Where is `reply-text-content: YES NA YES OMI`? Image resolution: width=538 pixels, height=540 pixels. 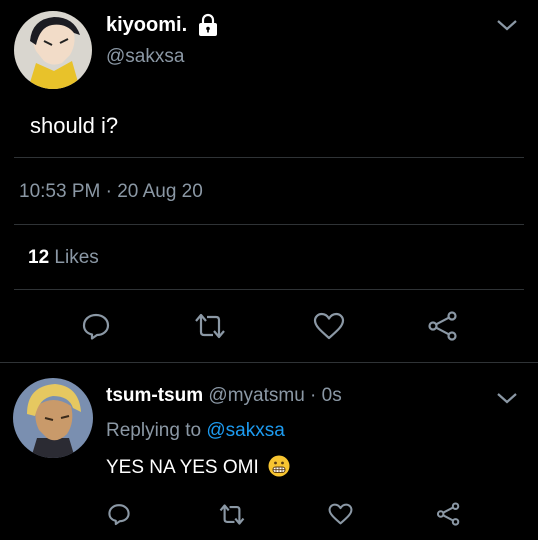 reply-text-content: YES NA YES OMI is located at coordinates (182, 467).